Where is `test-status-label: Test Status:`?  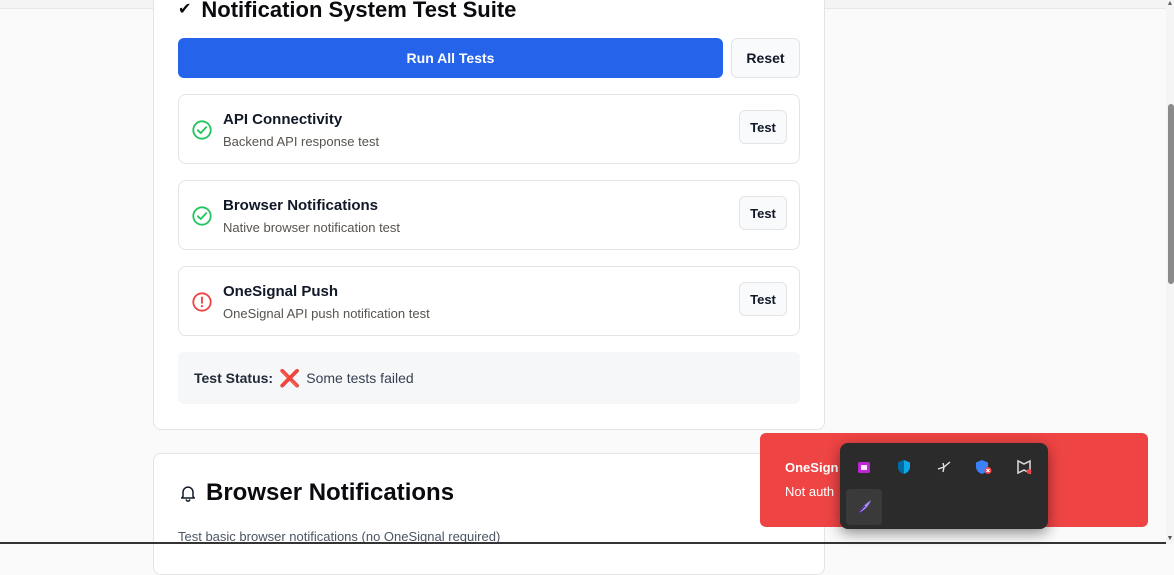 test-status-label: Test Status: is located at coordinates (234, 378).